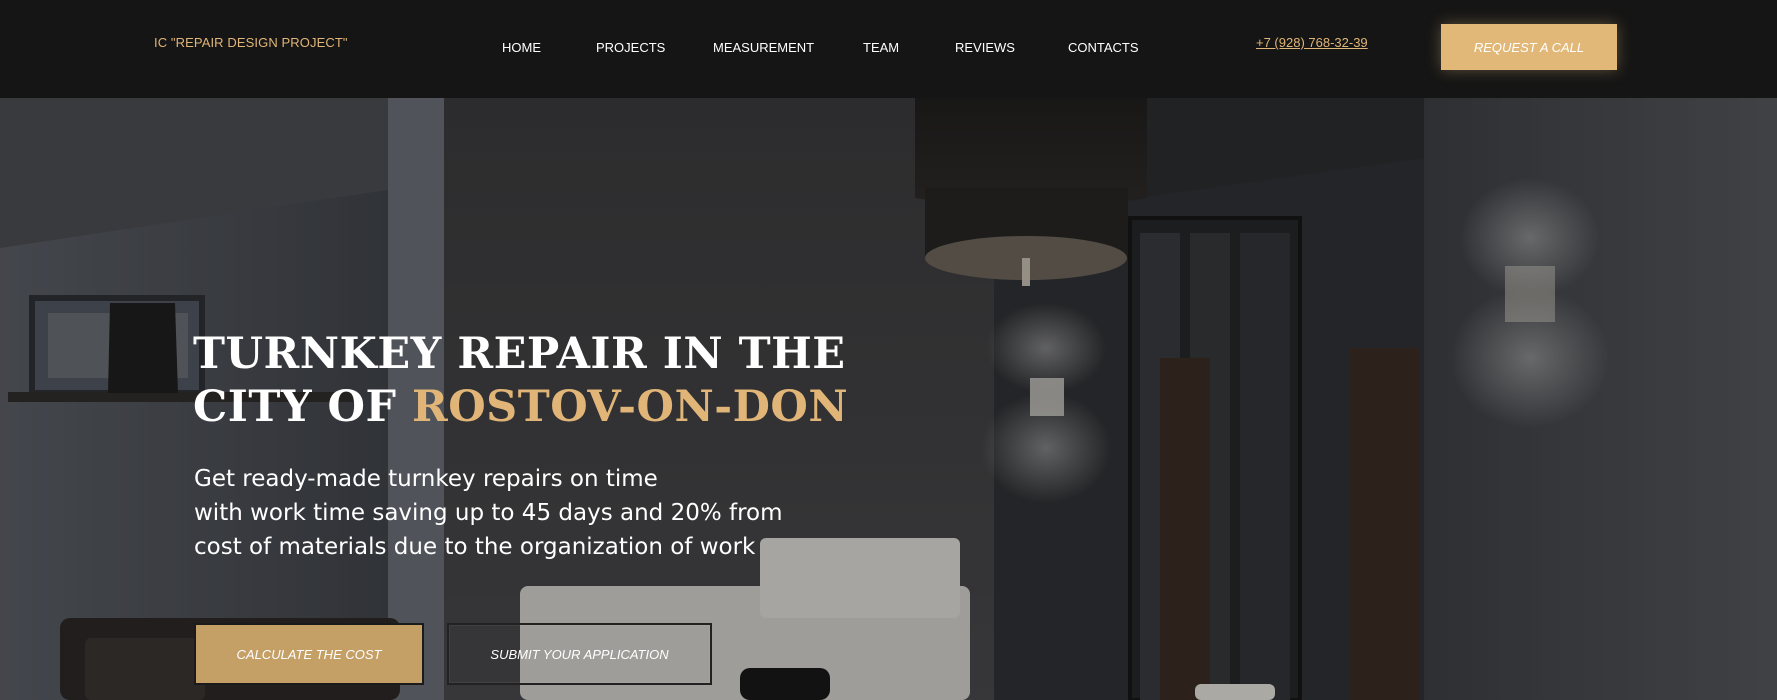  I want to click on hero-title-city: ROSTOV-ON-DON, so click(630, 407).